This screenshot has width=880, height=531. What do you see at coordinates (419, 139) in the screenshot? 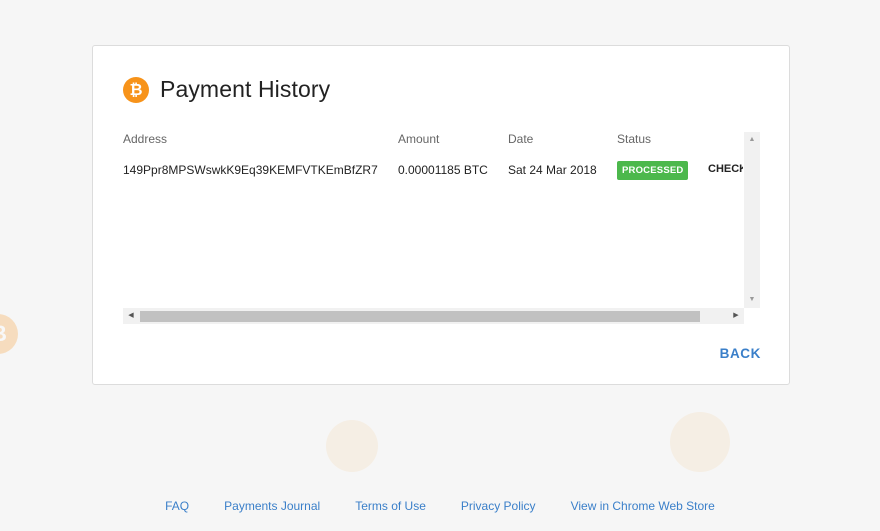
I see `column-header-amount: Amount` at bounding box center [419, 139].